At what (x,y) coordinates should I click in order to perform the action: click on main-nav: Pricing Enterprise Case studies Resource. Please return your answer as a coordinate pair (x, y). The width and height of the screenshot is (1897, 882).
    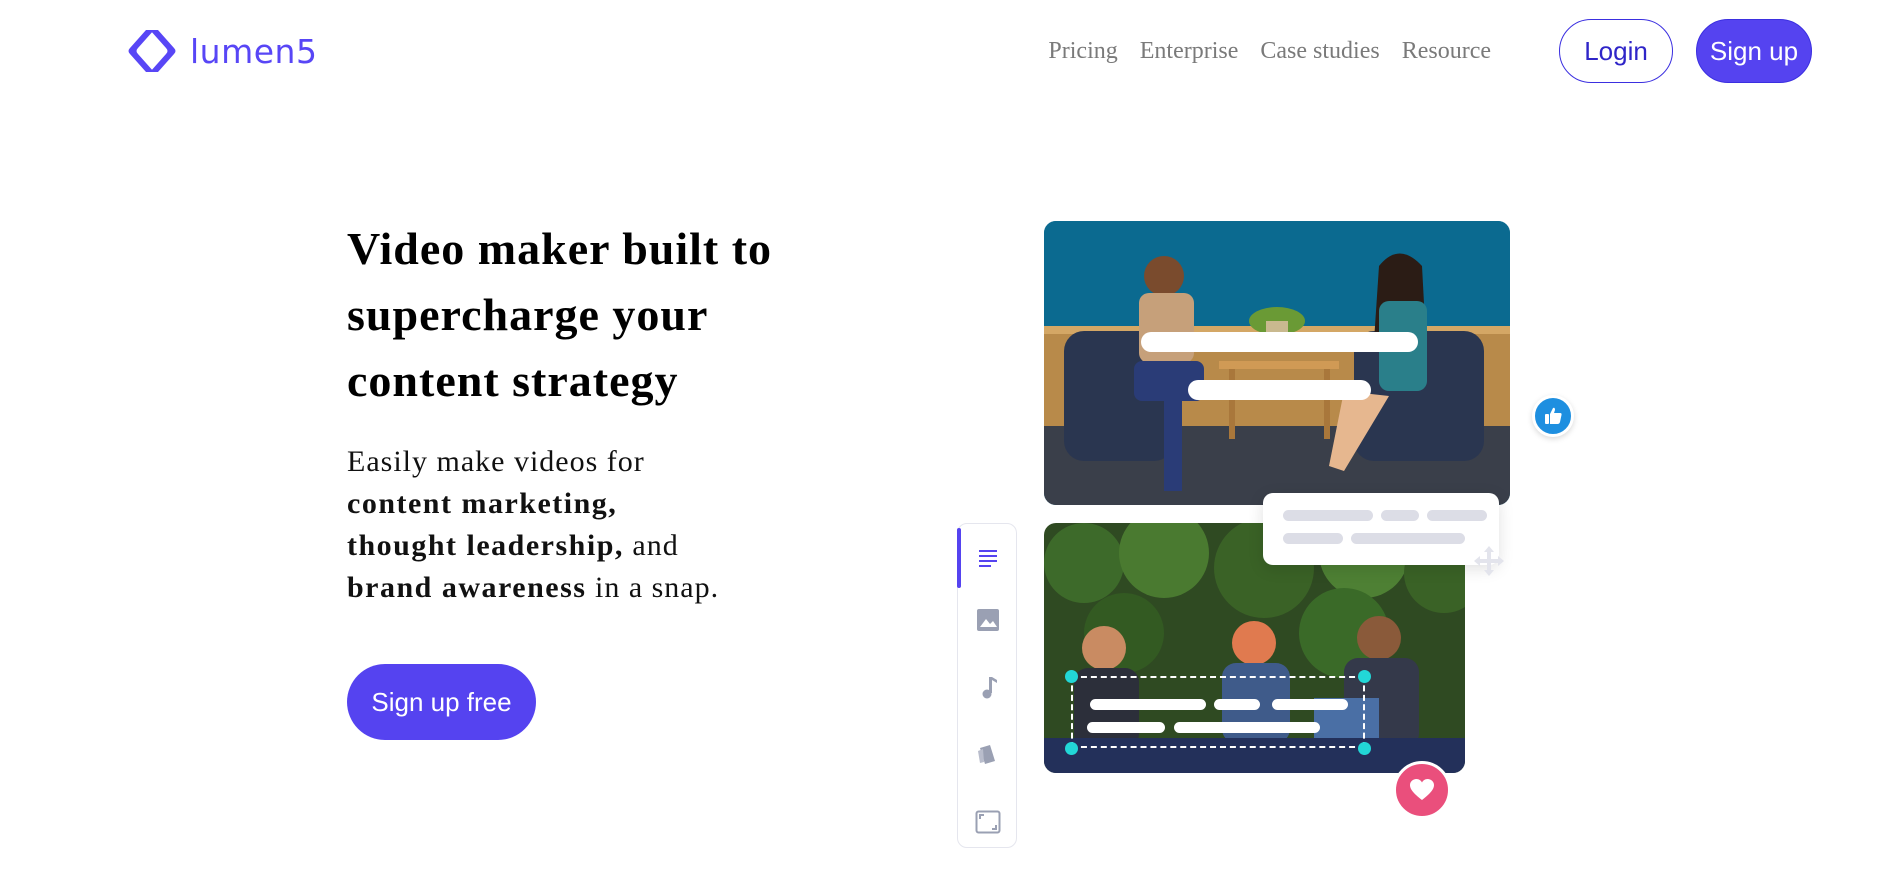
    Looking at the image, I should click on (1269, 51).